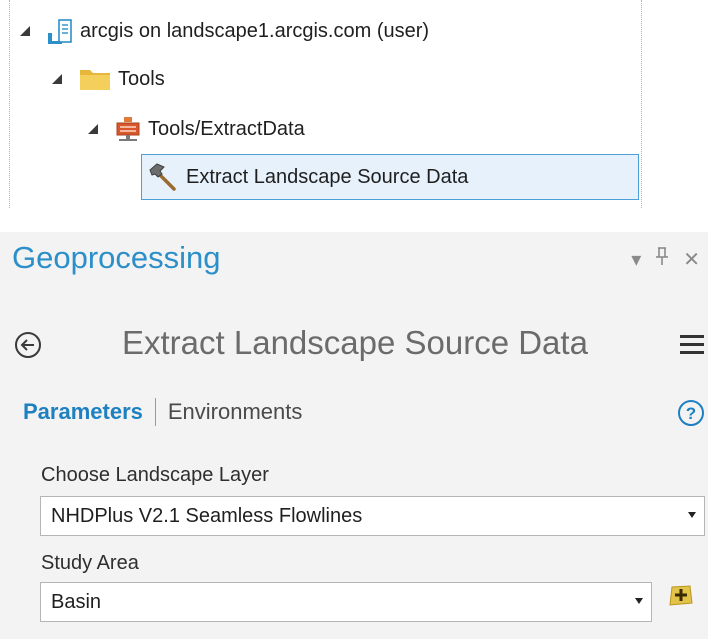 This screenshot has height=639, width=708. Describe the element at coordinates (95, 79) in the screenshot. I see `folder-icon` at that location.